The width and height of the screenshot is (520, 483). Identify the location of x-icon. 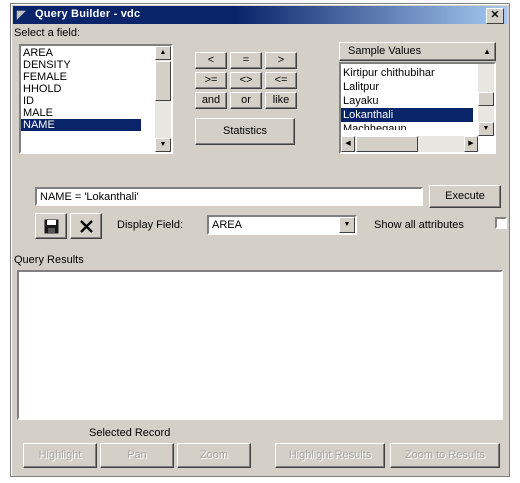
(86, 226).